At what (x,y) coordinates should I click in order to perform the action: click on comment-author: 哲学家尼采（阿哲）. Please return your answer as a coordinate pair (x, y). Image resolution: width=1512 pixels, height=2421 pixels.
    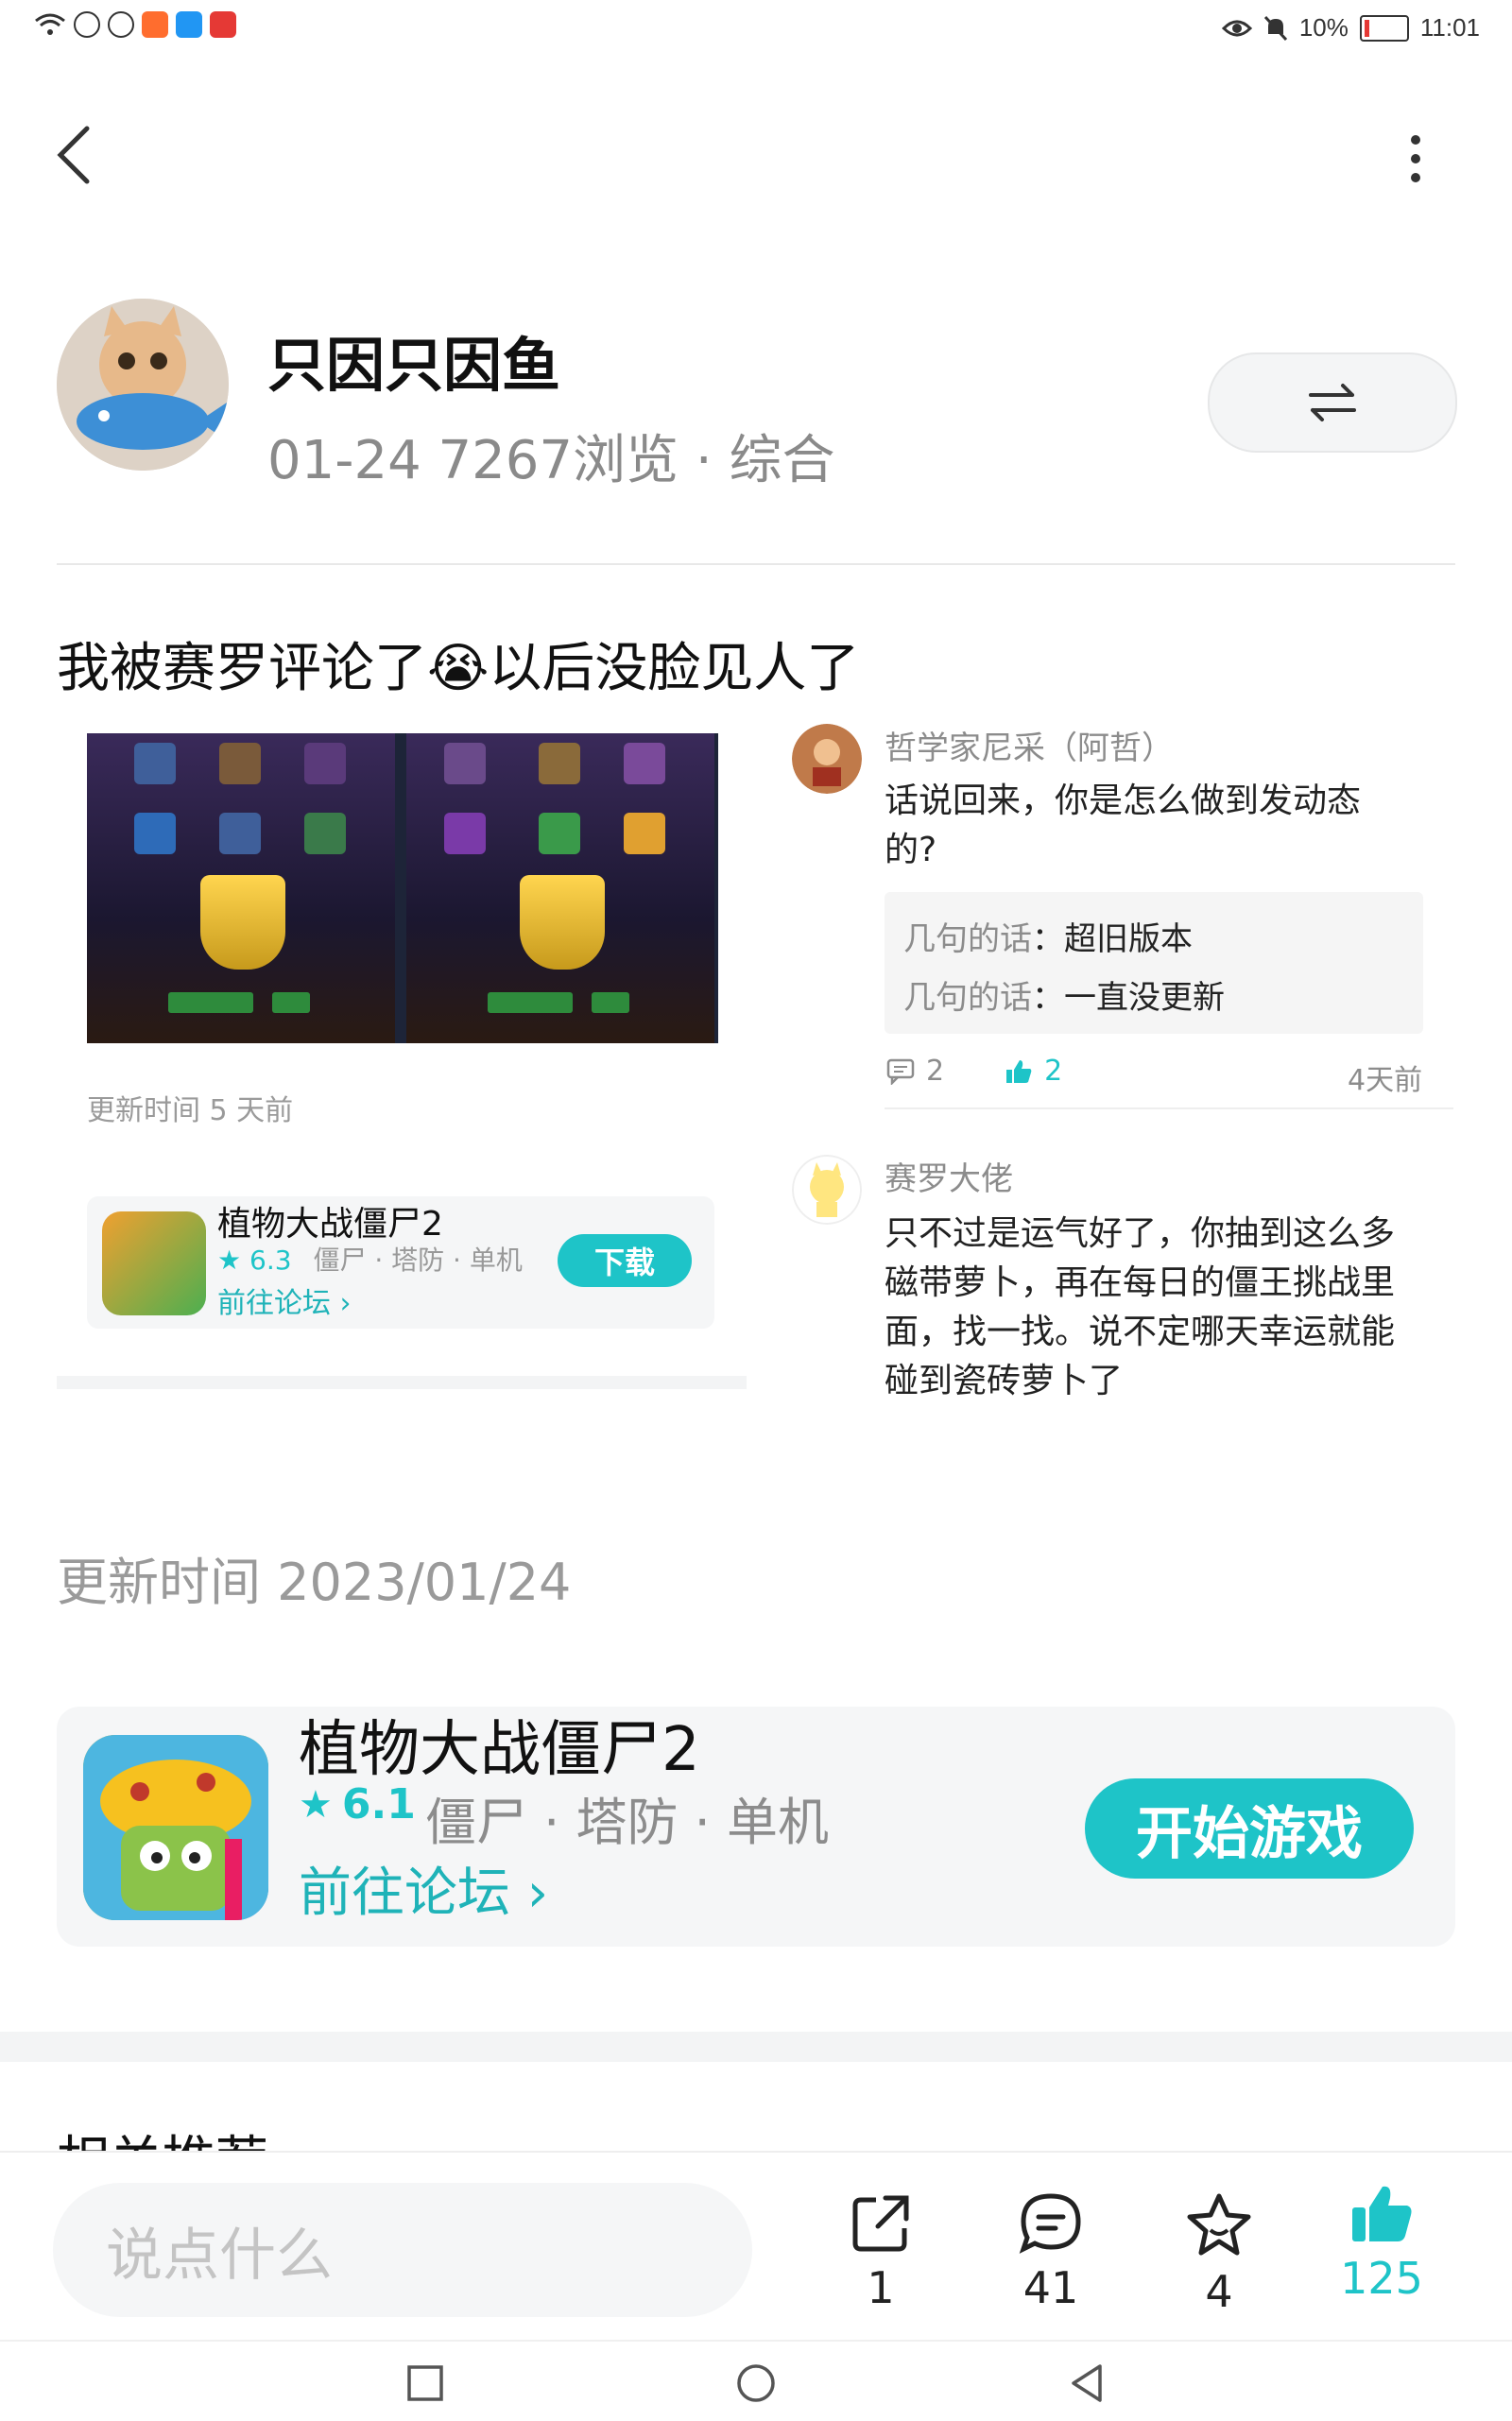
    Looking at the image, I should click on (1029, 745).